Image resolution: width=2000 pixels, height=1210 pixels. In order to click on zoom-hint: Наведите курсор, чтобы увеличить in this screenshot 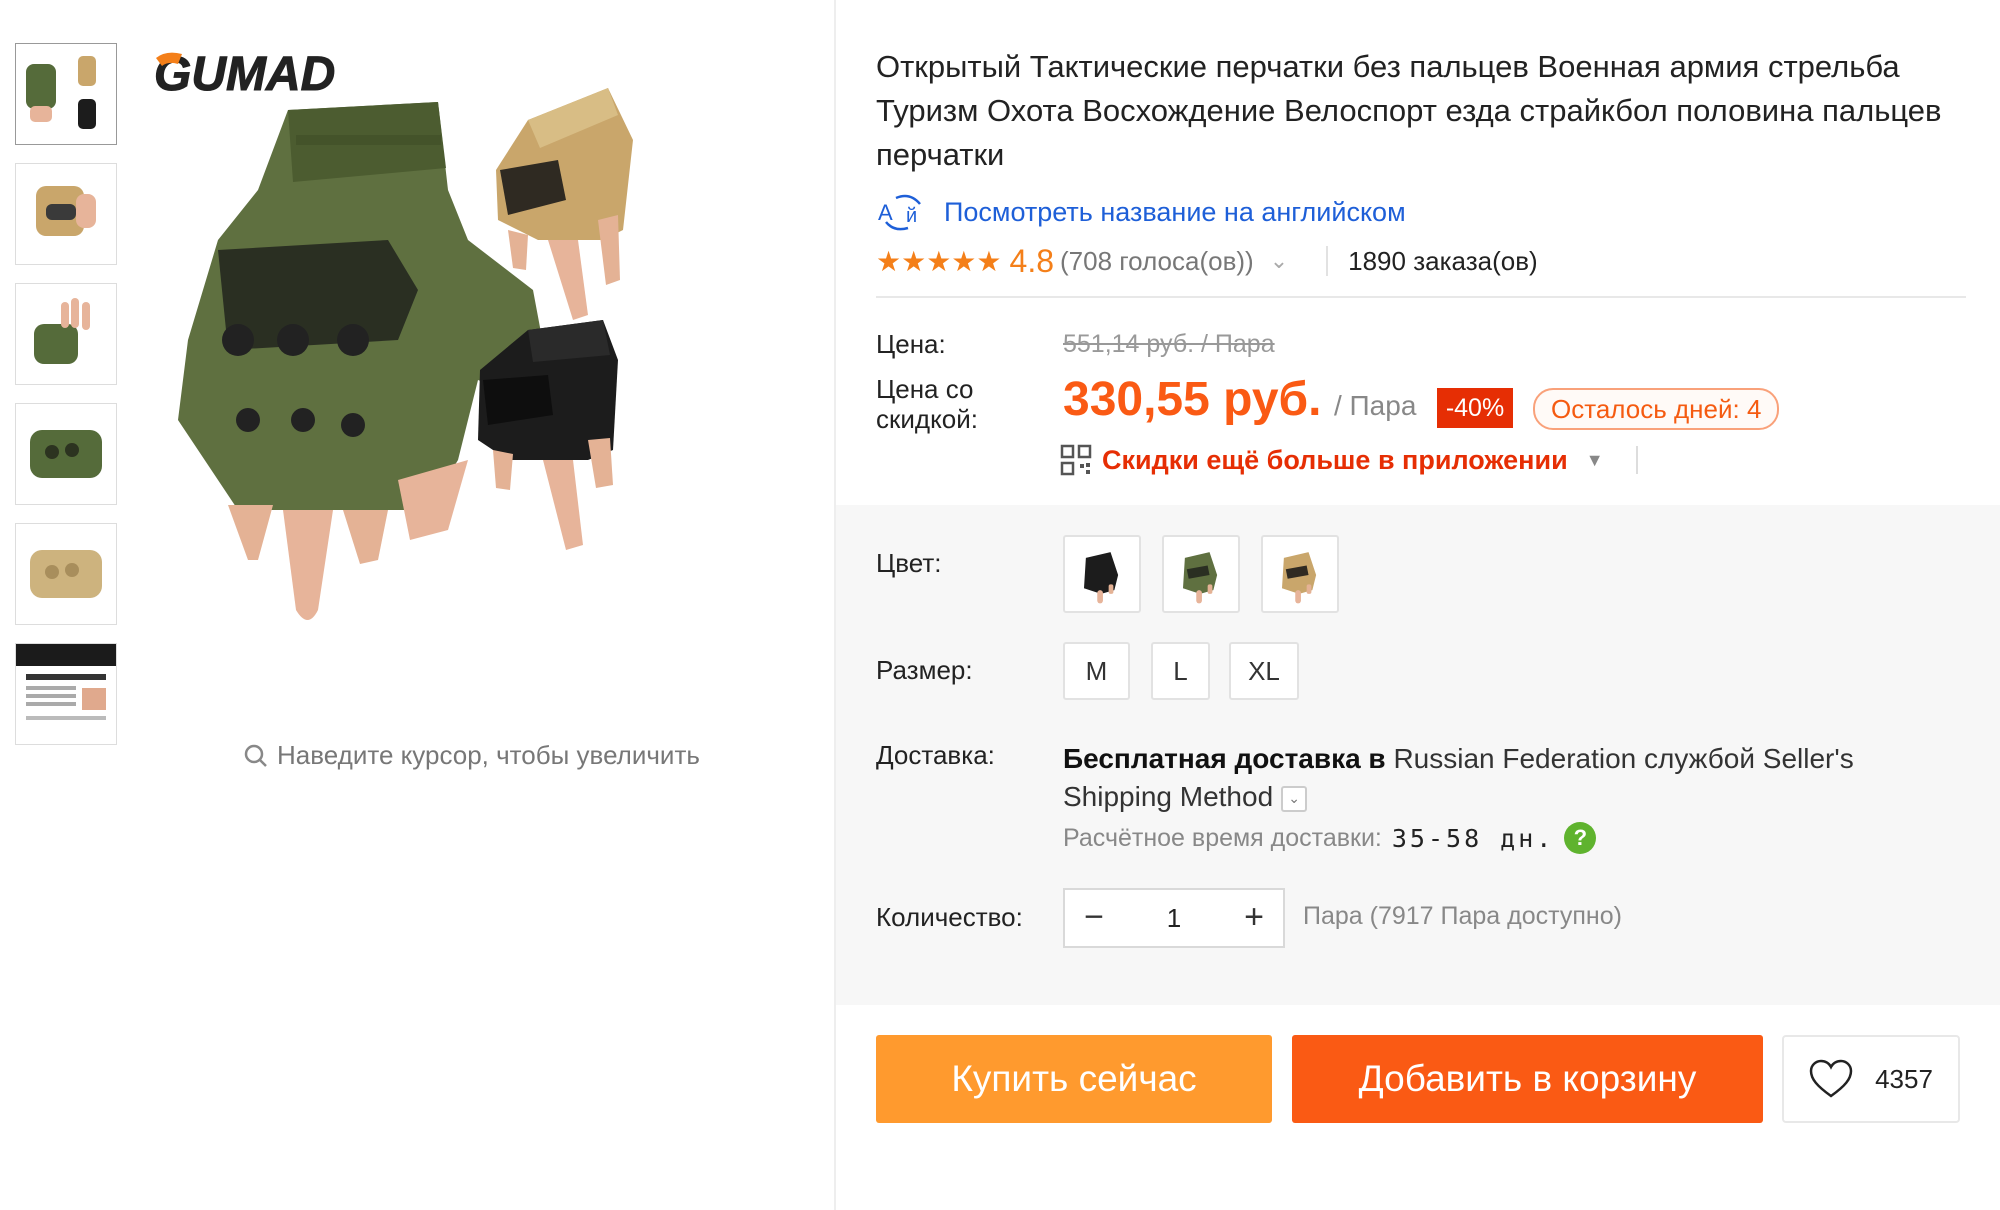, I will do `click(471, 755)`.